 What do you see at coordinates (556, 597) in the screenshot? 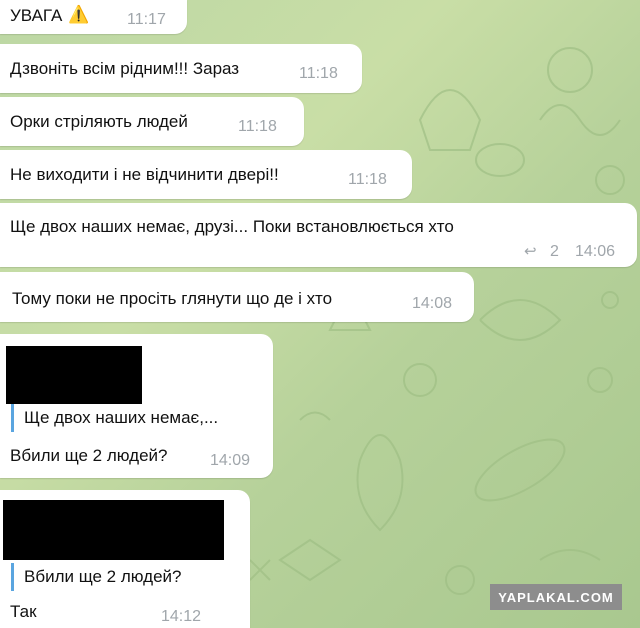
I see `watermark: YAPLAKAL.COM` at bounding box center [556, 597].